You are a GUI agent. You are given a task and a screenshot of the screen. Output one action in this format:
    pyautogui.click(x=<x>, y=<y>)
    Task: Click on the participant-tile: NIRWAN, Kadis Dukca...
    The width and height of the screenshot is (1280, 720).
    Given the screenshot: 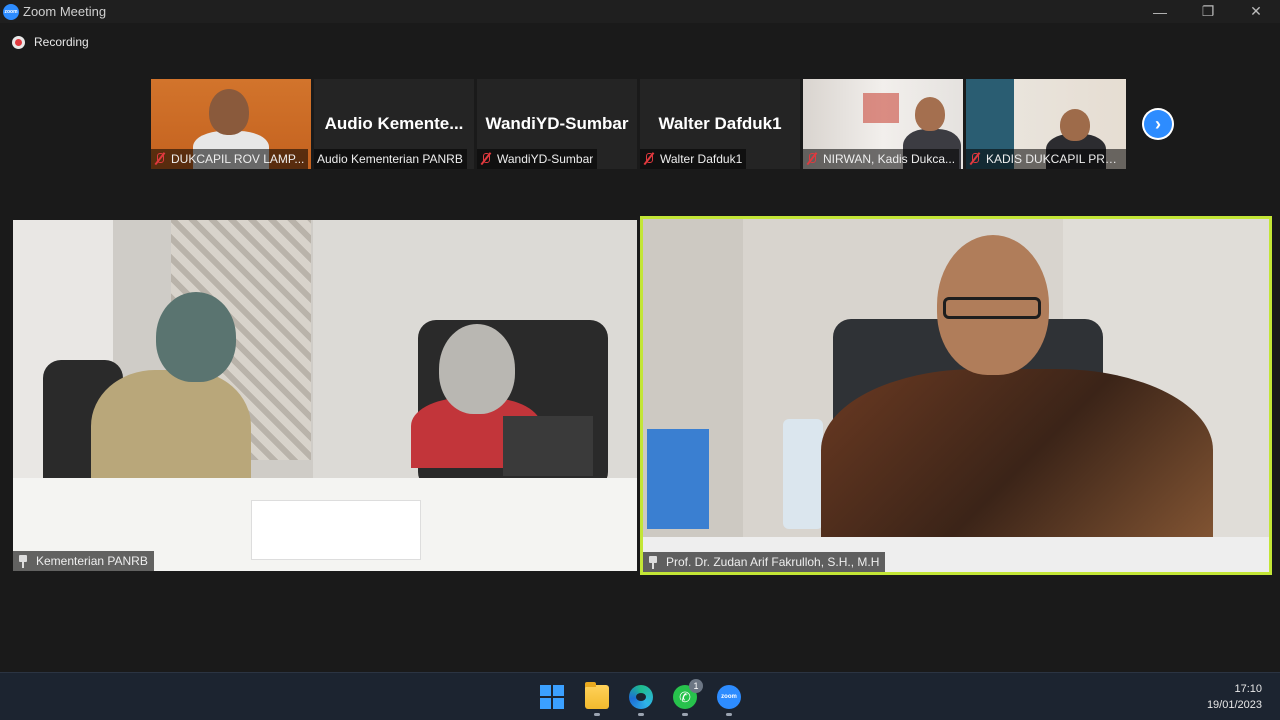 What is the action you would take?
    pyautogui.click(x=883, y=124)
    